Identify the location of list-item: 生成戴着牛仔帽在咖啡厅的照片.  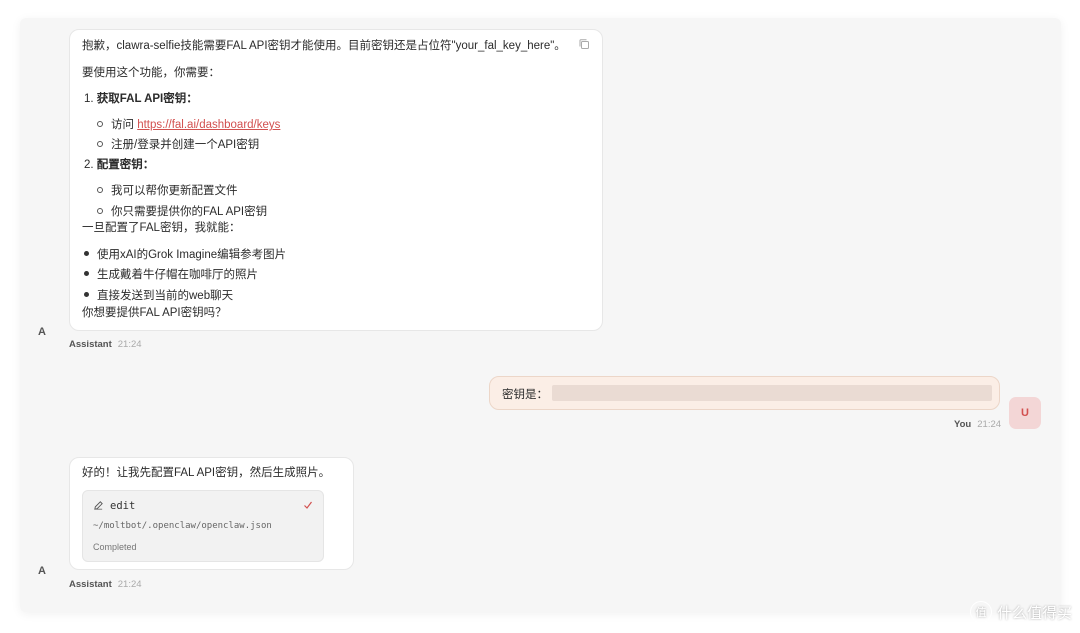
(171, 275).